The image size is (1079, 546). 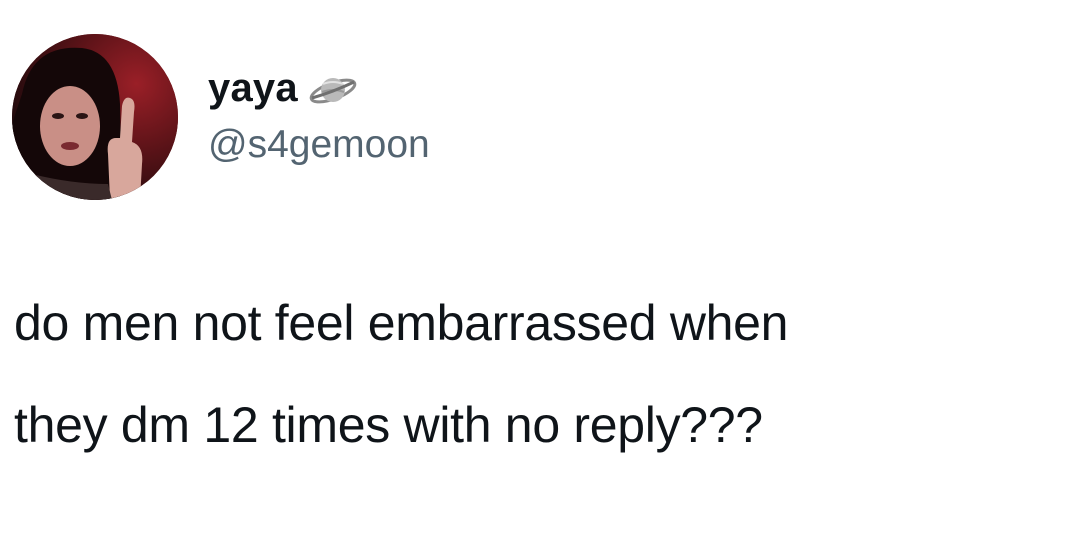 What do you see at coordinates (388, 425) in the screenshot?
I see `tweet-text-line-2: they dm 12 times with no reply???` at bounding box center [388, 425].